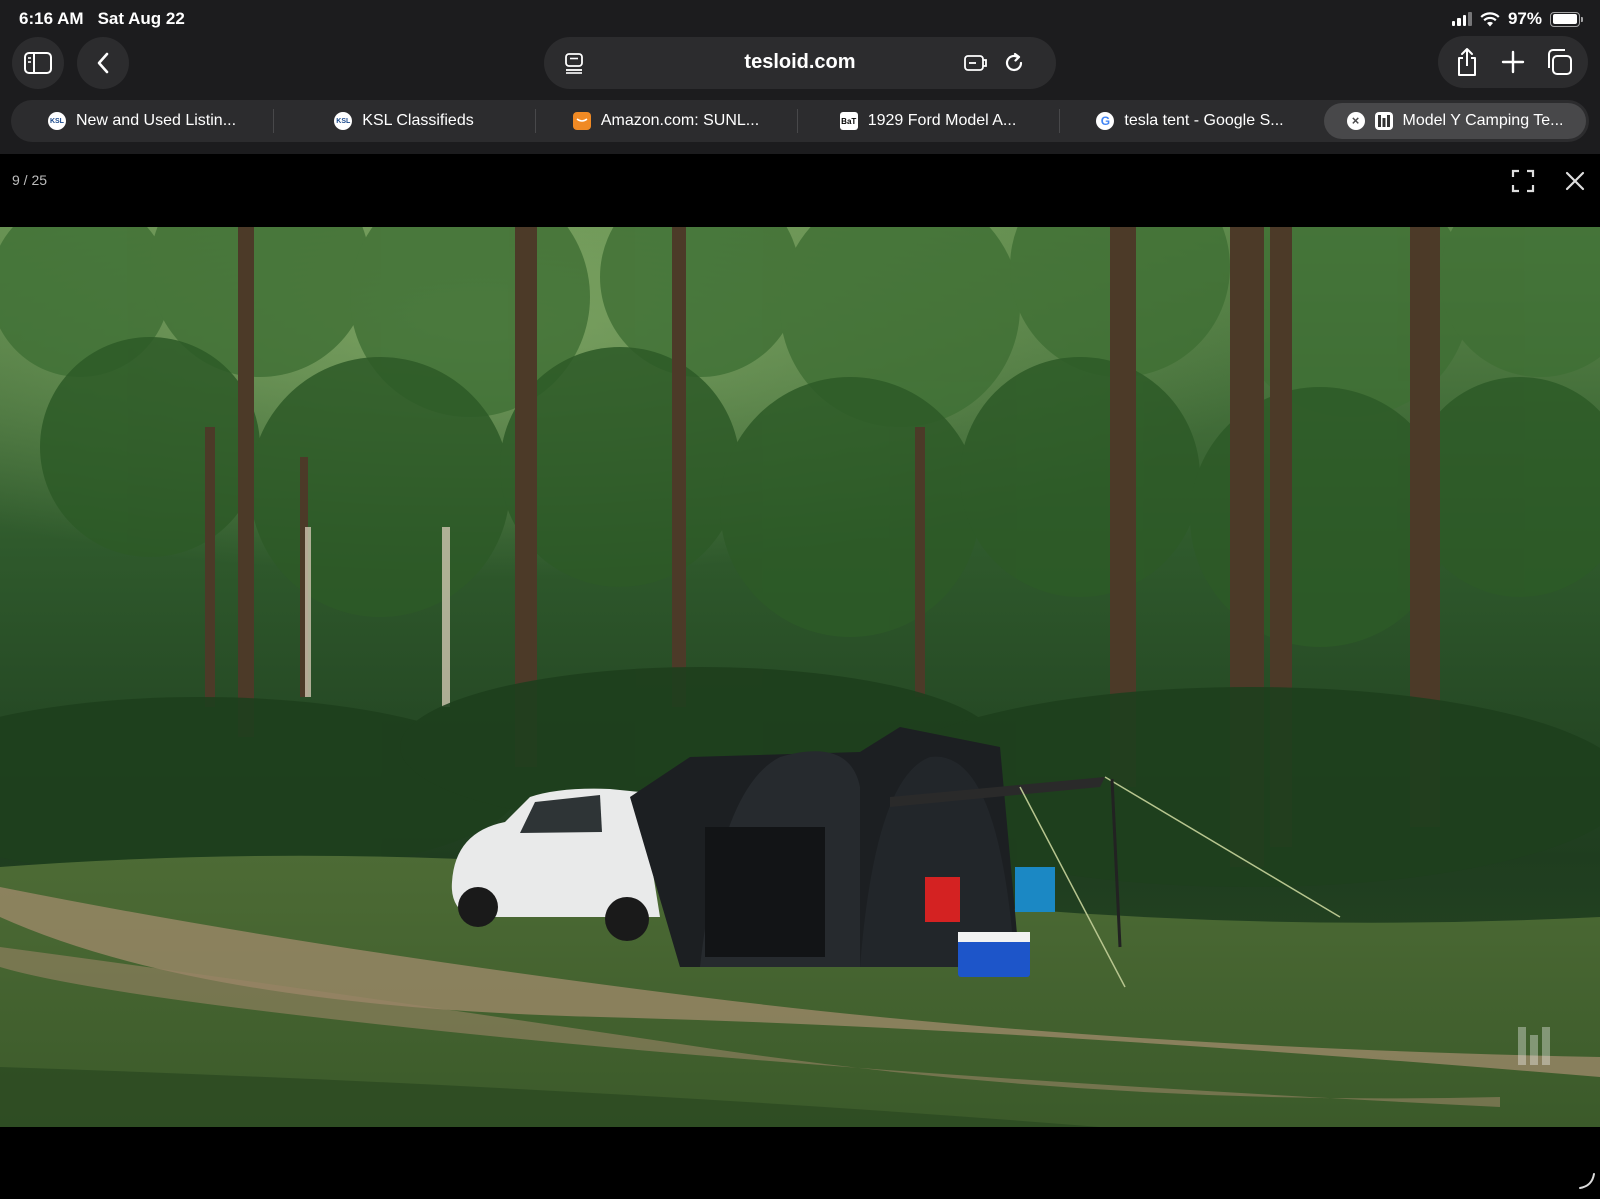 The width and height of the screenshot is (1600, 1199). I want to click on plus-icon, so click(1513, 62).